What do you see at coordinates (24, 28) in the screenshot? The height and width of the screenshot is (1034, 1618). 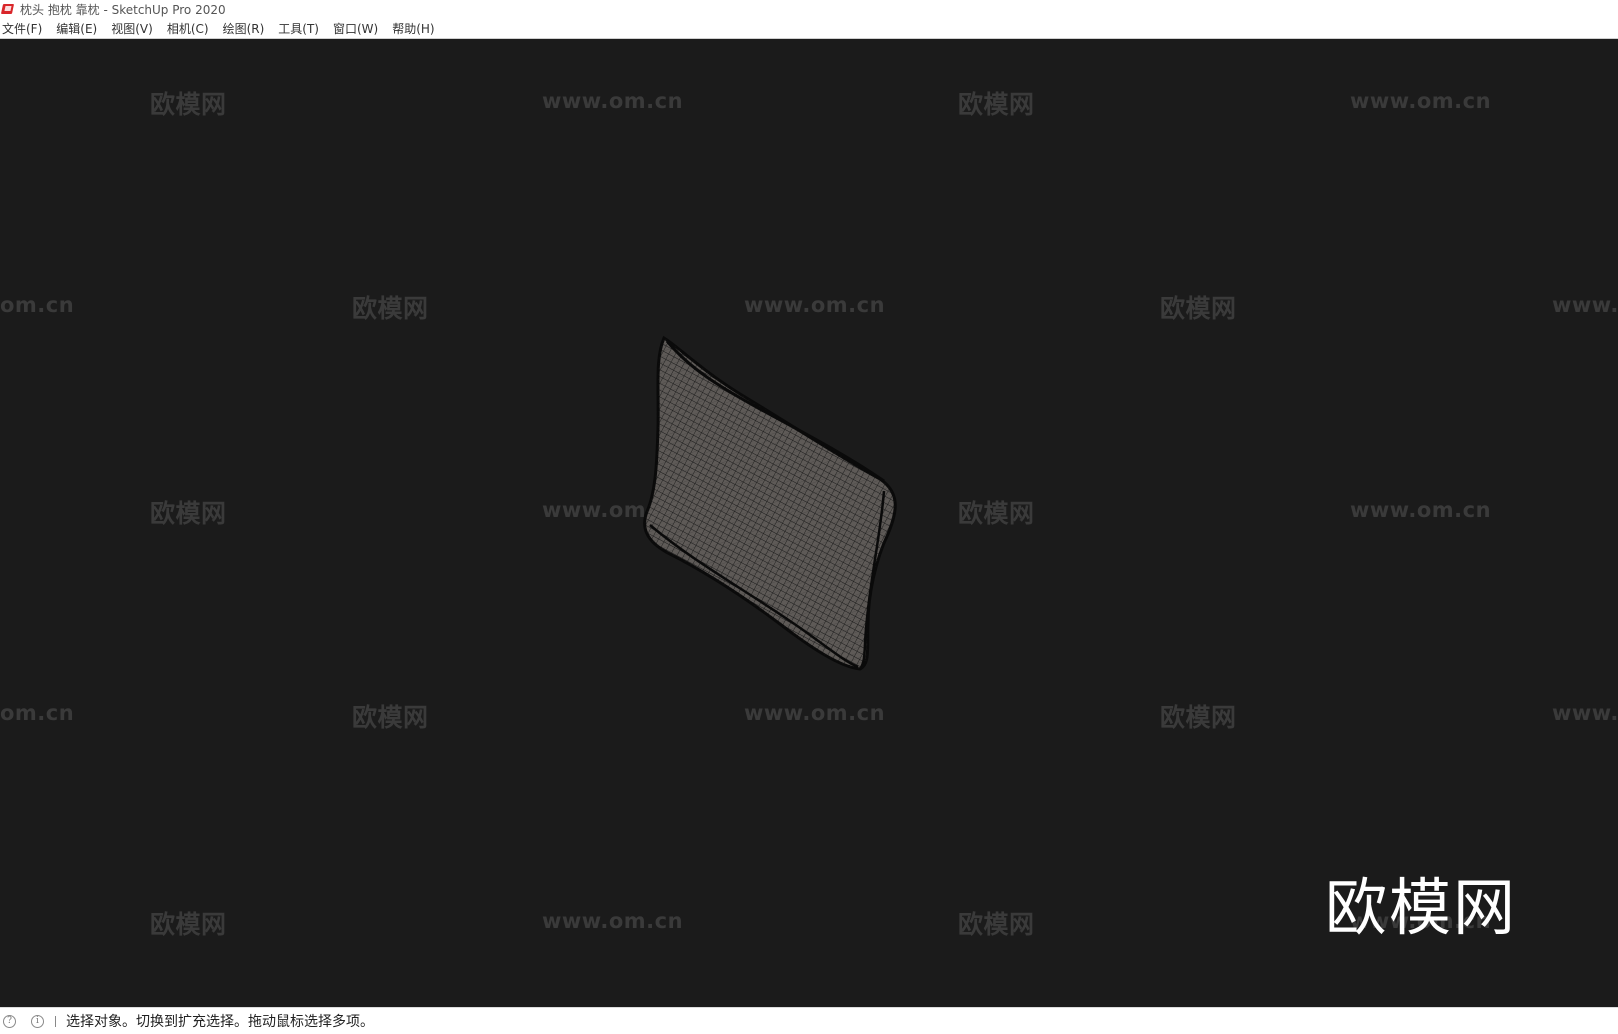 I see `menu-file: 文件(F)` at bounding box center [24, 28].